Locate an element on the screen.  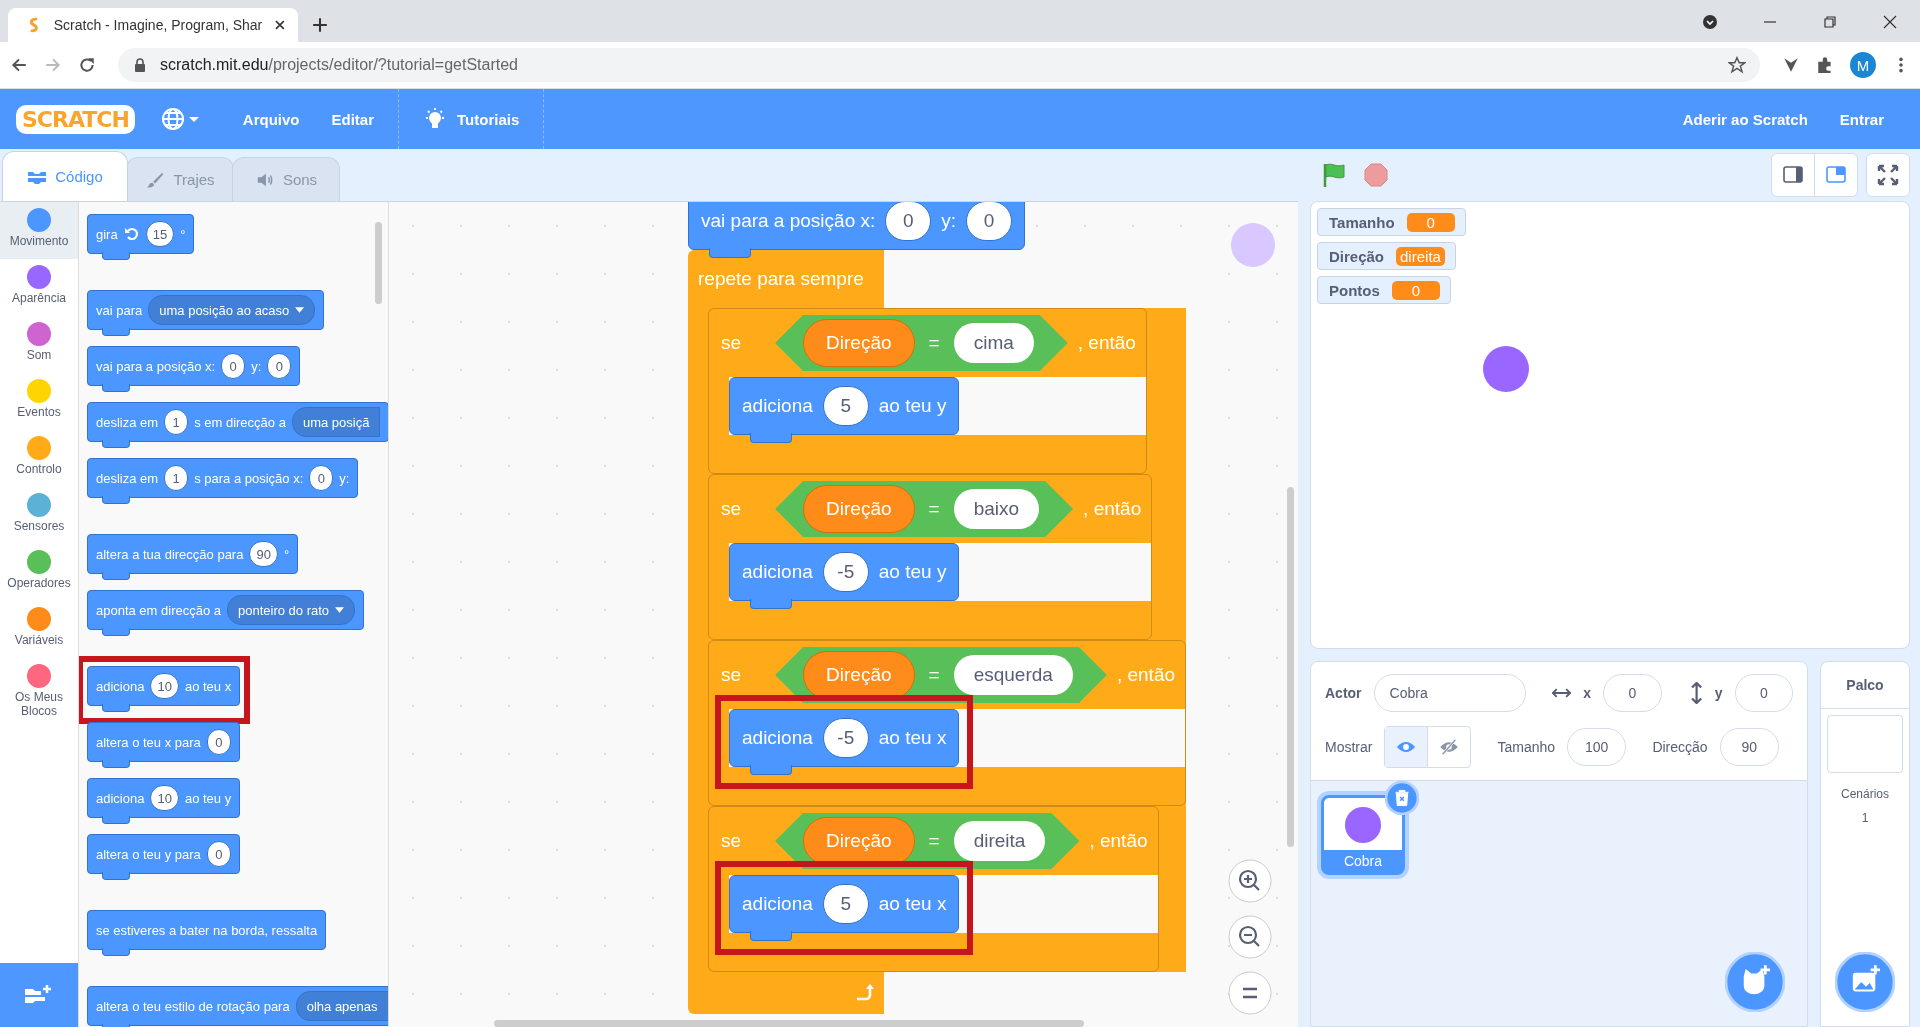
delete-icon is located at coordinates (1402, 798).